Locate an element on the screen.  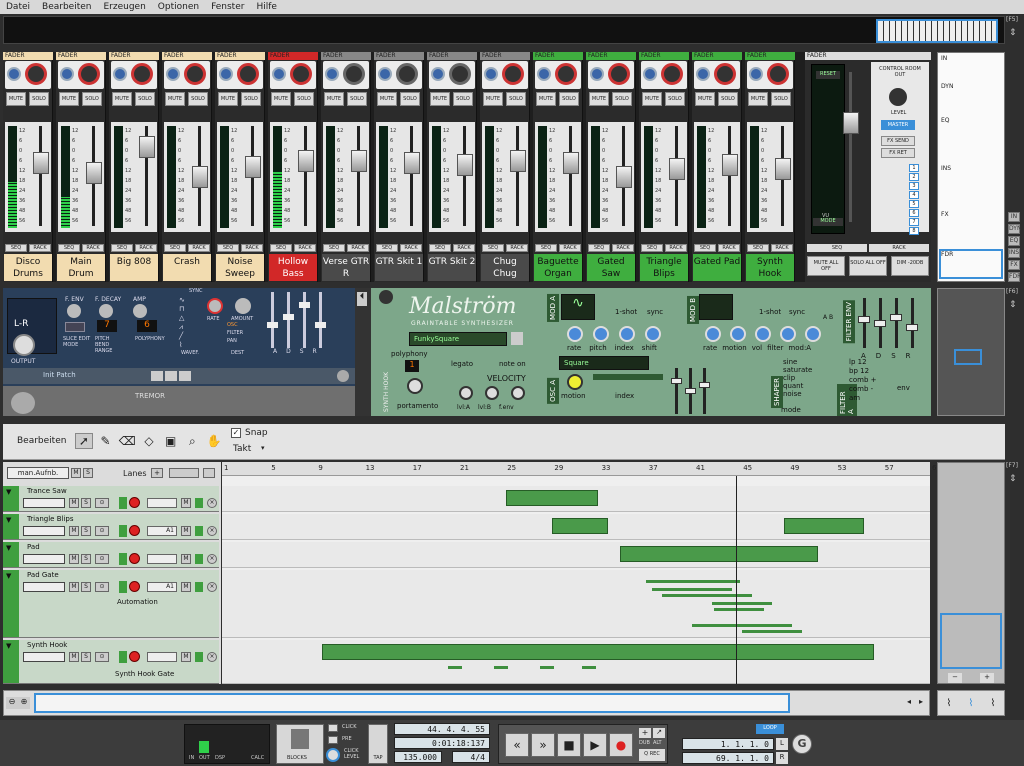
master-mute-button: M is located at coordinates (76, 473).